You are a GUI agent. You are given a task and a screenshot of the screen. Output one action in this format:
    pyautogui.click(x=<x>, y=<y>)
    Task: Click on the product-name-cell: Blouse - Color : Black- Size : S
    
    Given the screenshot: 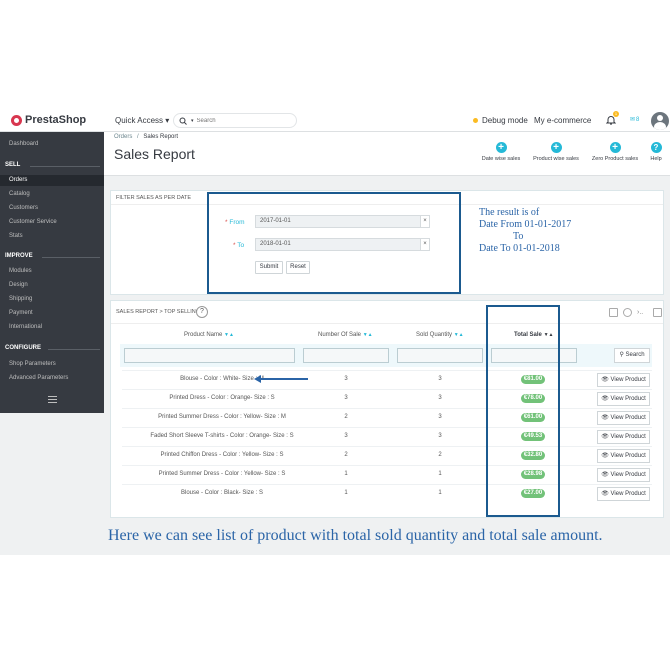 What is the action you would take?
    pyautogui.click(x=222, y=493)
    